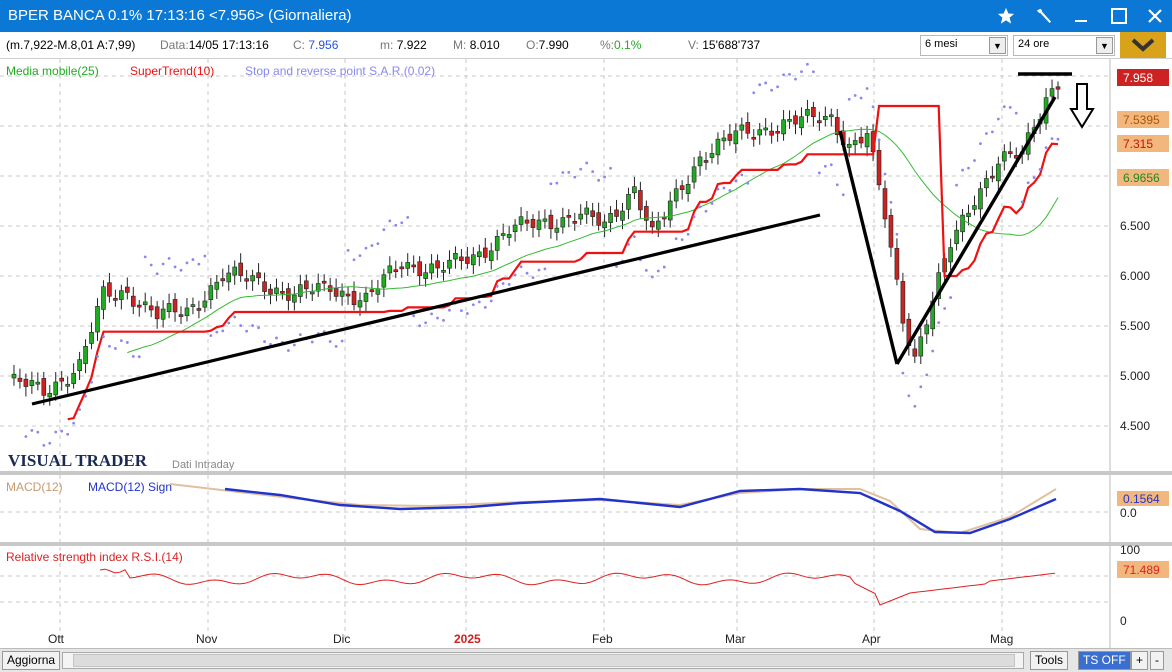 The image size is (1172, 672). I want to click on scrollbar-thumb, so click(544, 660).